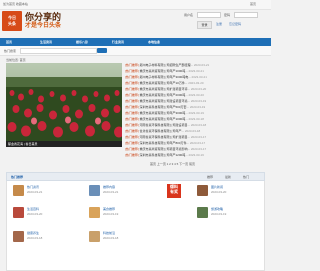 The width and height of the screenshot is (320, 271). What do you see at coordinates (235, 24) in the screenshot?
I see `forgot-password-link: 忘记密码` at bounding box center [235, 24].